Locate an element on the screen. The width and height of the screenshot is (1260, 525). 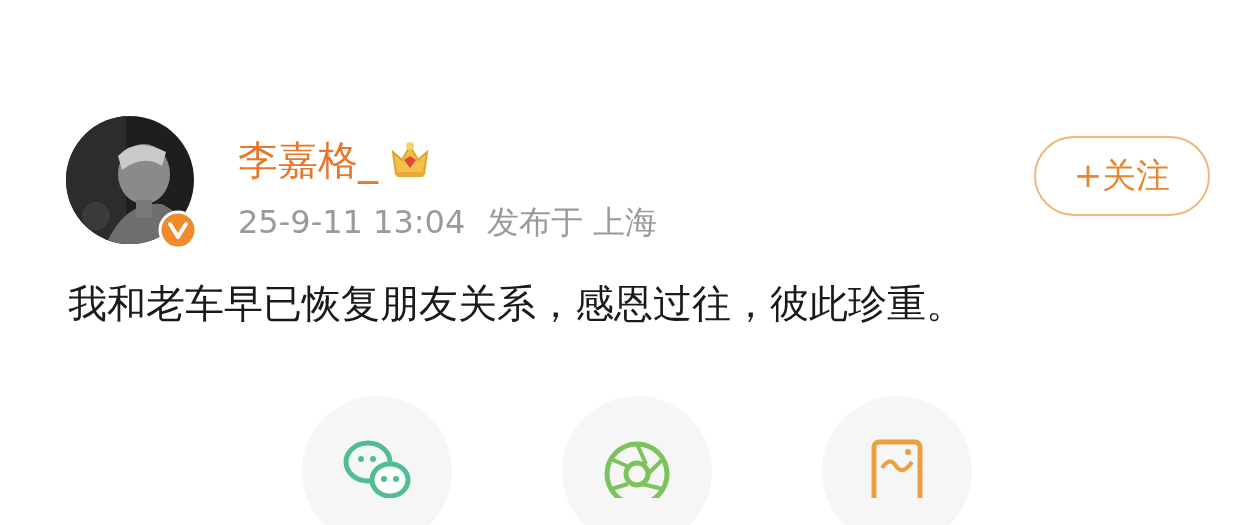
post-text: 我和老车早已恢复朋友关系，感恩过往，彼此珍重。 is located at coordinates (517, 304).